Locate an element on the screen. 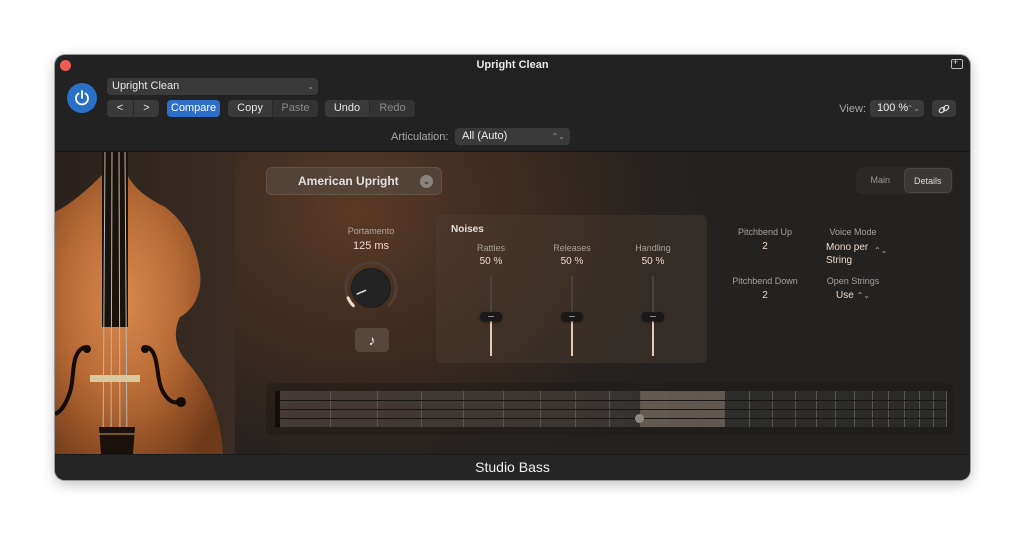  patch-dropdown: American Upright ⌄ is located at coordinates (354, 181).